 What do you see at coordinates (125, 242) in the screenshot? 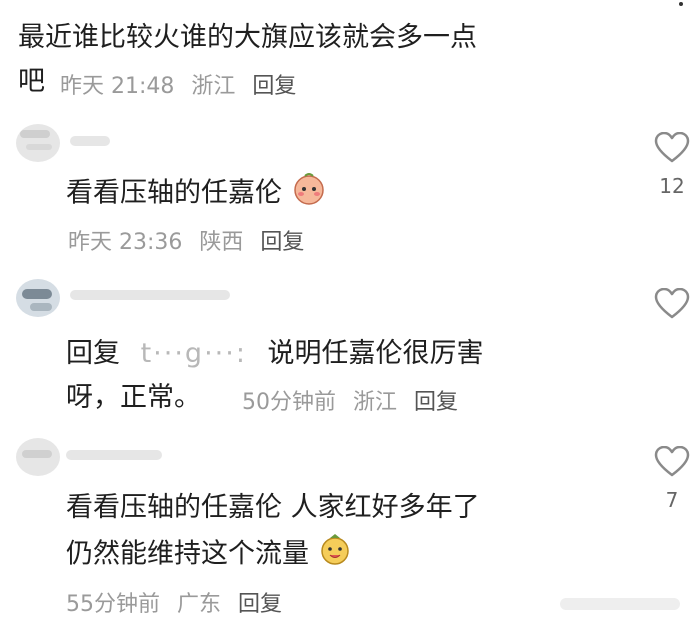
I see `comment-time: 昨天 23:36` at bounding box center [125, 242].